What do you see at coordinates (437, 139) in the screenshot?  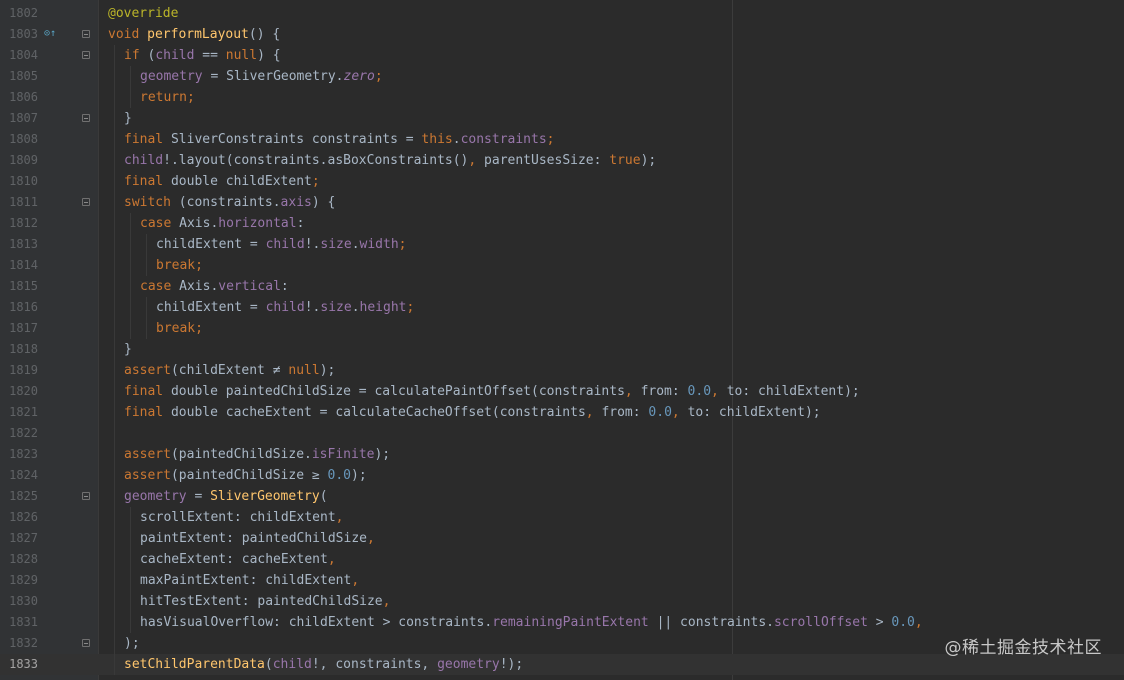 I see `code-token: this` at bounding box center [437, 139].